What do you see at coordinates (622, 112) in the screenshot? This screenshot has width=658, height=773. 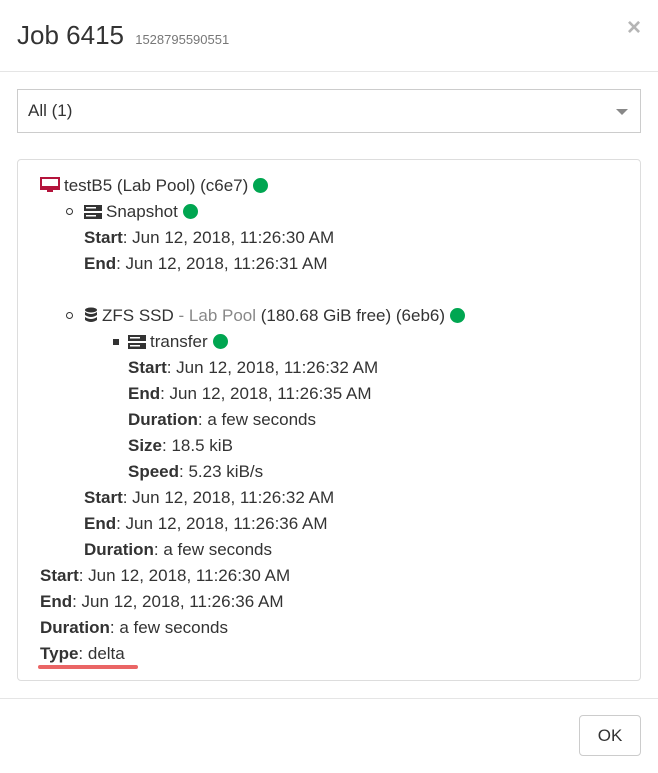 I see `chevron-down-icon` at bounding box center [622, 112].